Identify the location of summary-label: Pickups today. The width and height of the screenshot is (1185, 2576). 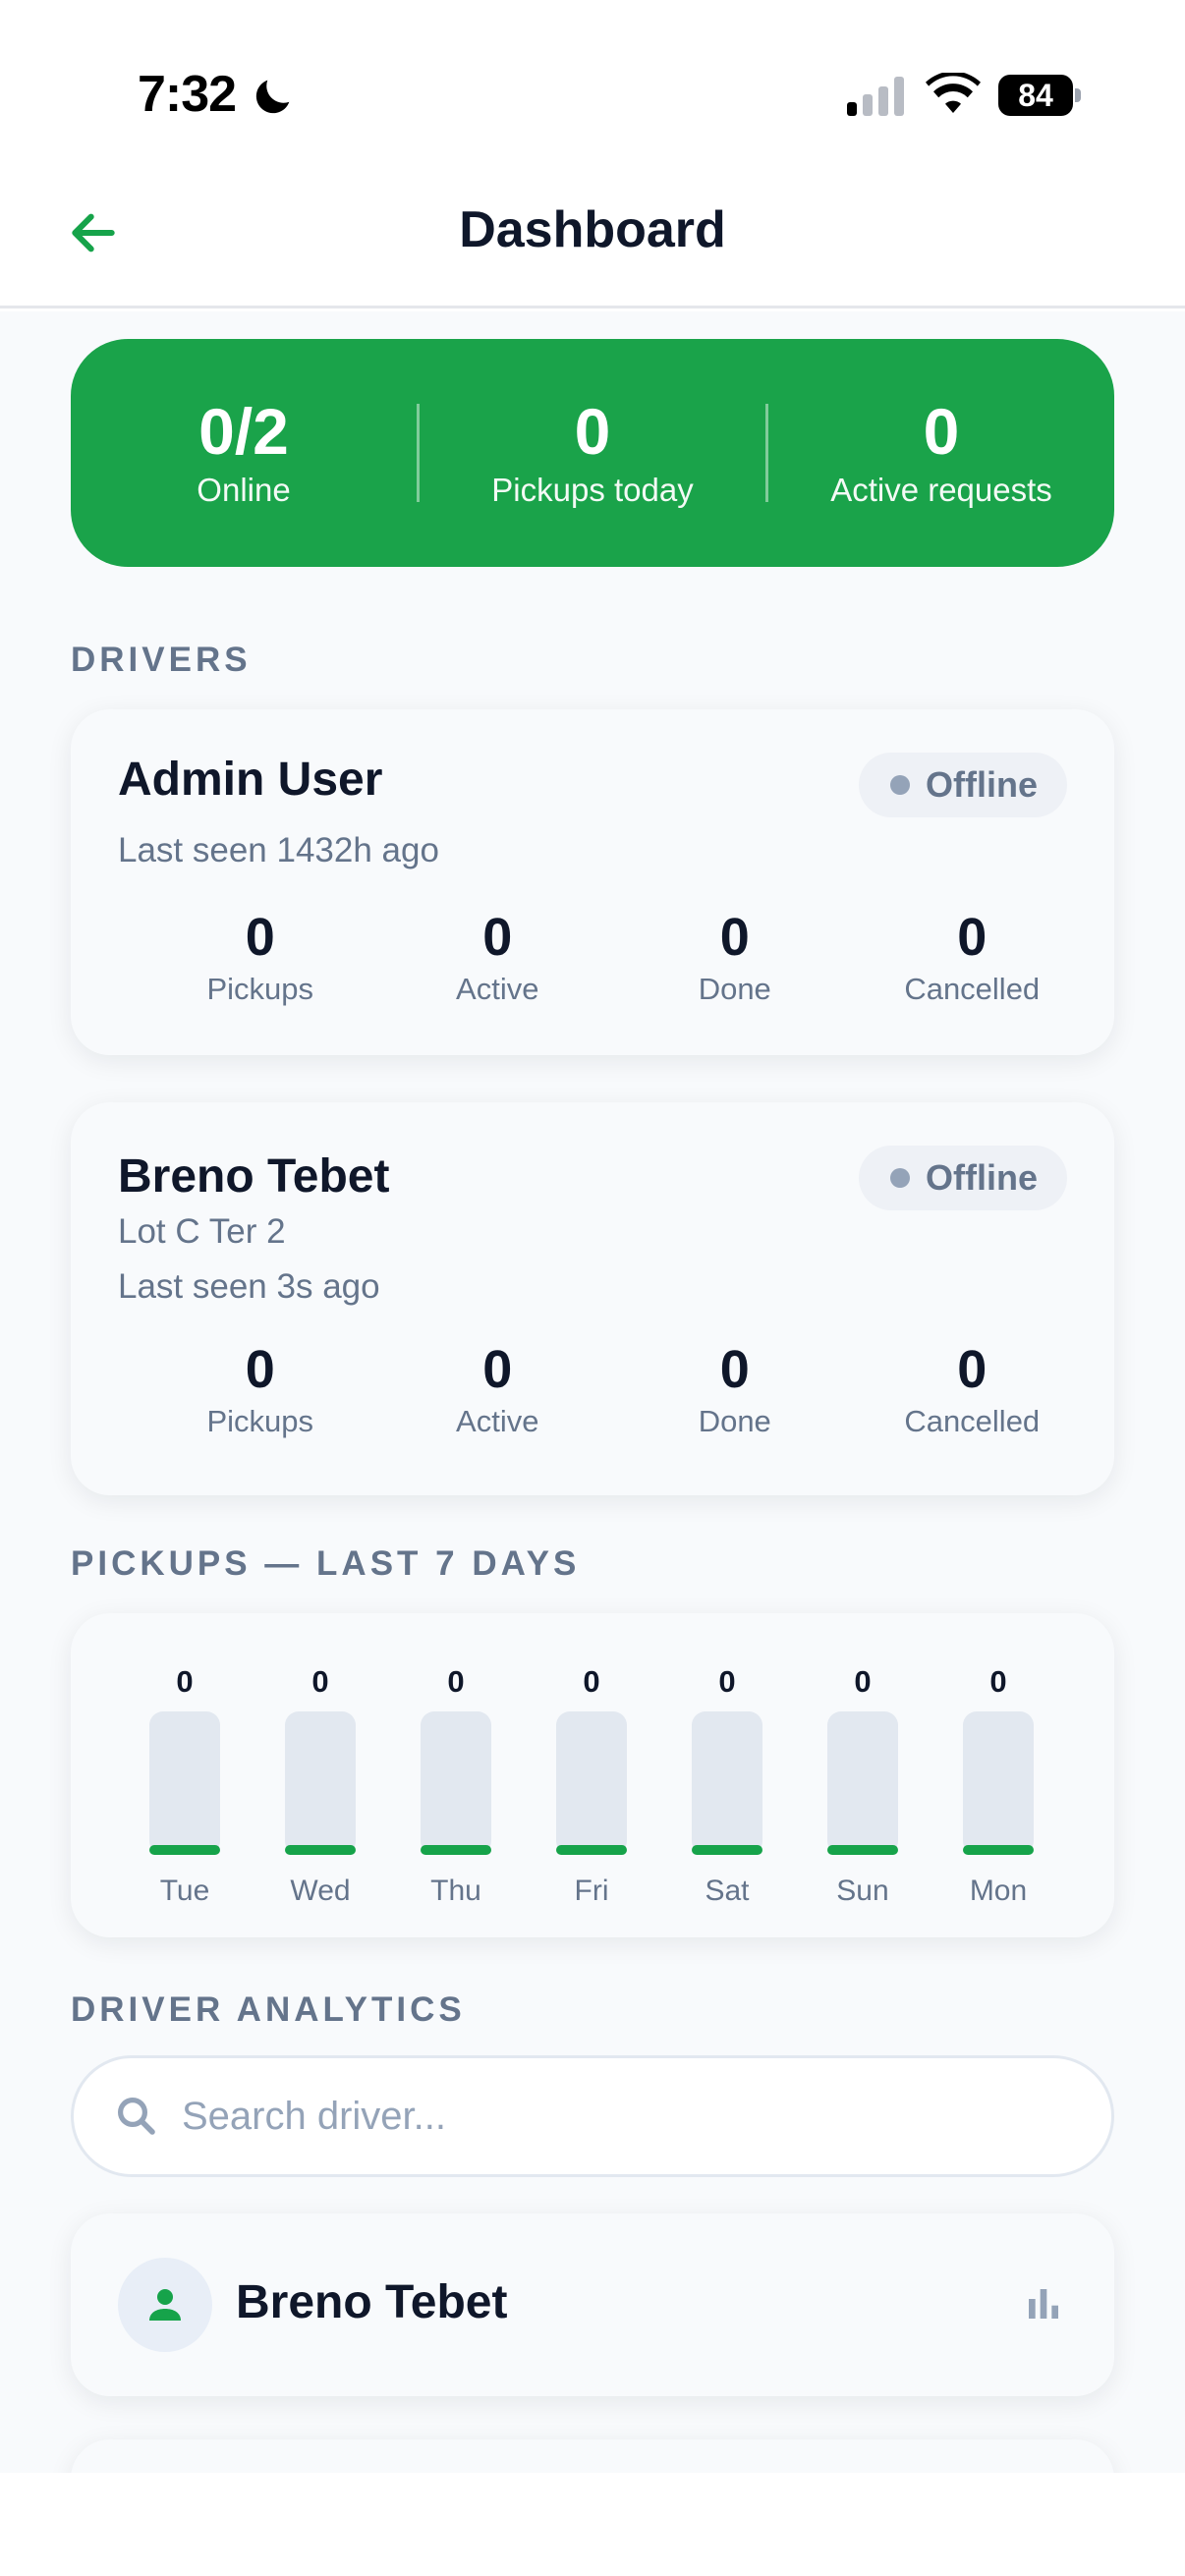
(592, 490).